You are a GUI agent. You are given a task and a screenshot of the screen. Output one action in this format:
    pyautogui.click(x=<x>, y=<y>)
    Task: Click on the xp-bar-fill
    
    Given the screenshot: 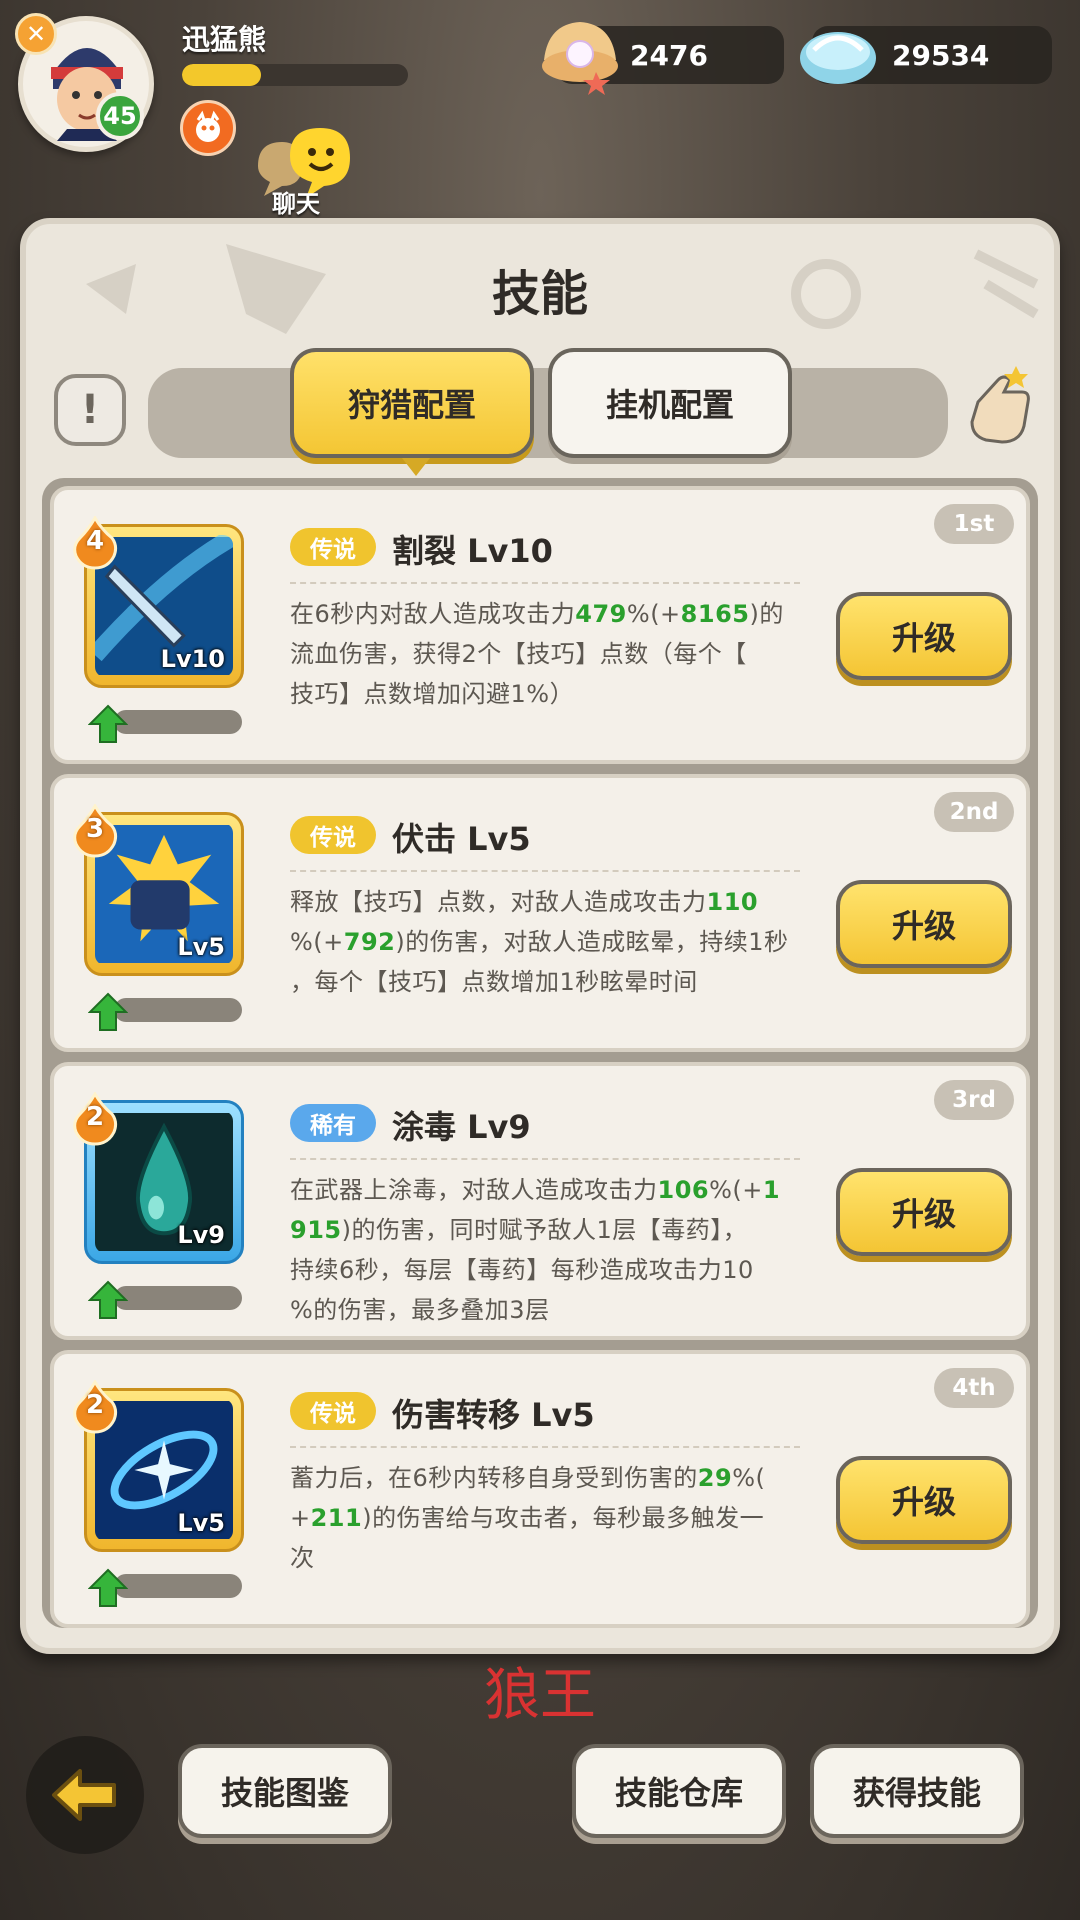 What is the action you would take?
    pyautogui.click(x=222, y=75)
    